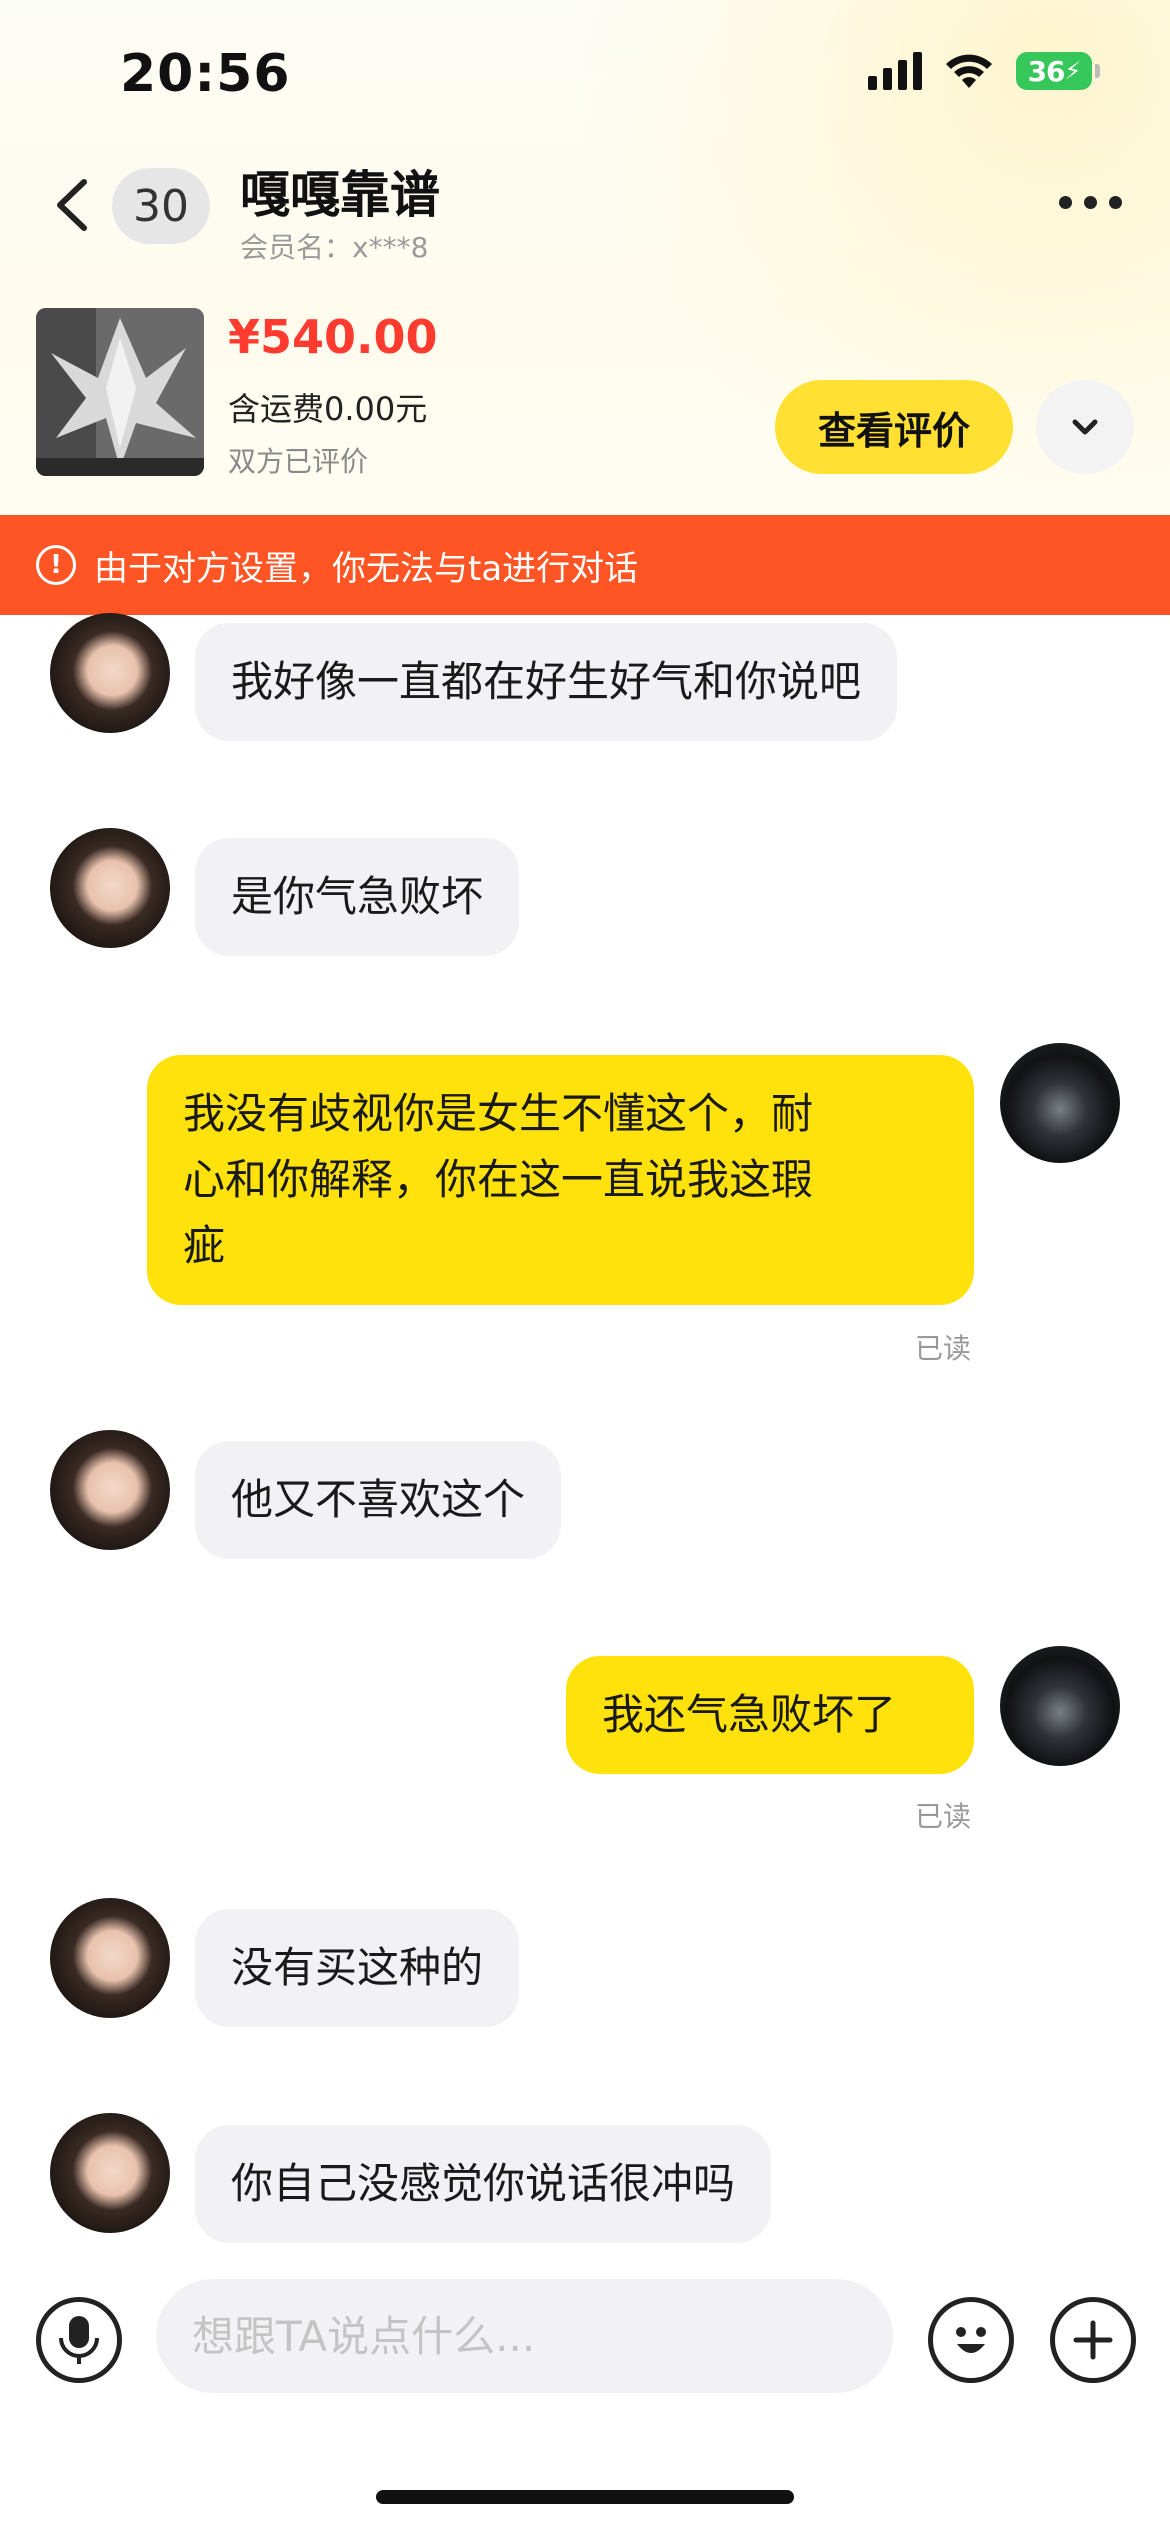  I want to click on plus-icon, so click(1093, 2340).